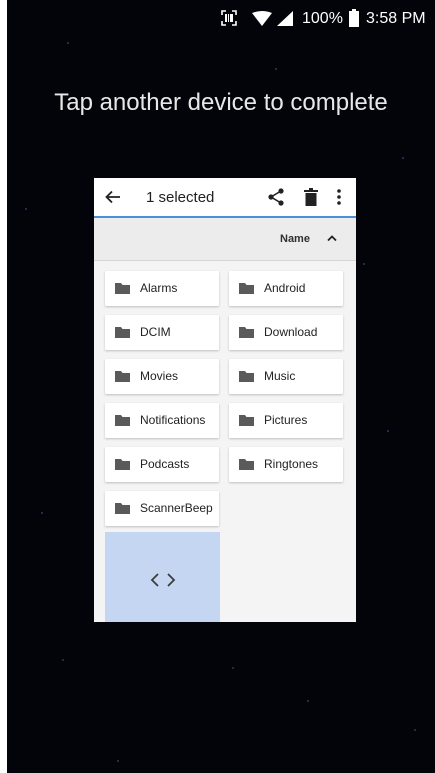  I want to click on folder-tile: Podcasts, so click(162, 464).